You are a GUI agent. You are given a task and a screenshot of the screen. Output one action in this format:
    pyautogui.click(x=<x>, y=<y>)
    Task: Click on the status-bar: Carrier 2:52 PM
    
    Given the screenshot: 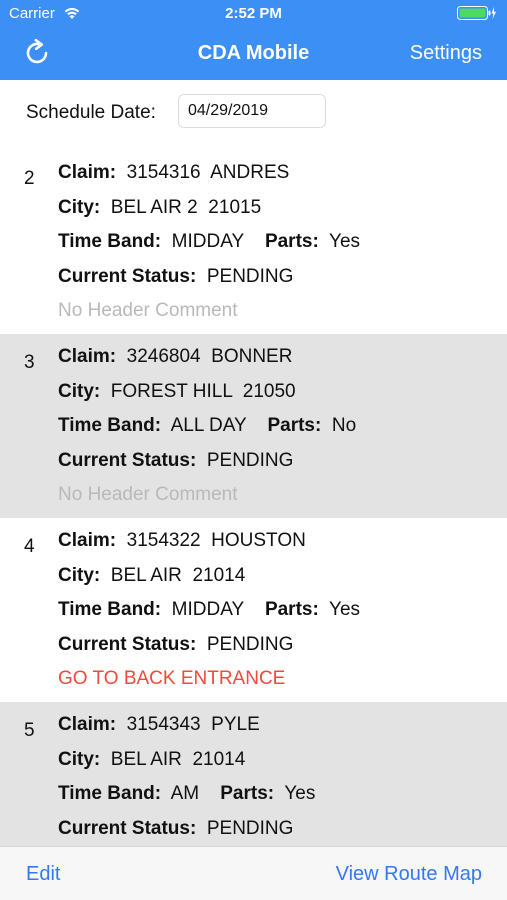 What is the action you would take?
    pyautogui.click(x=253, y=14)
    